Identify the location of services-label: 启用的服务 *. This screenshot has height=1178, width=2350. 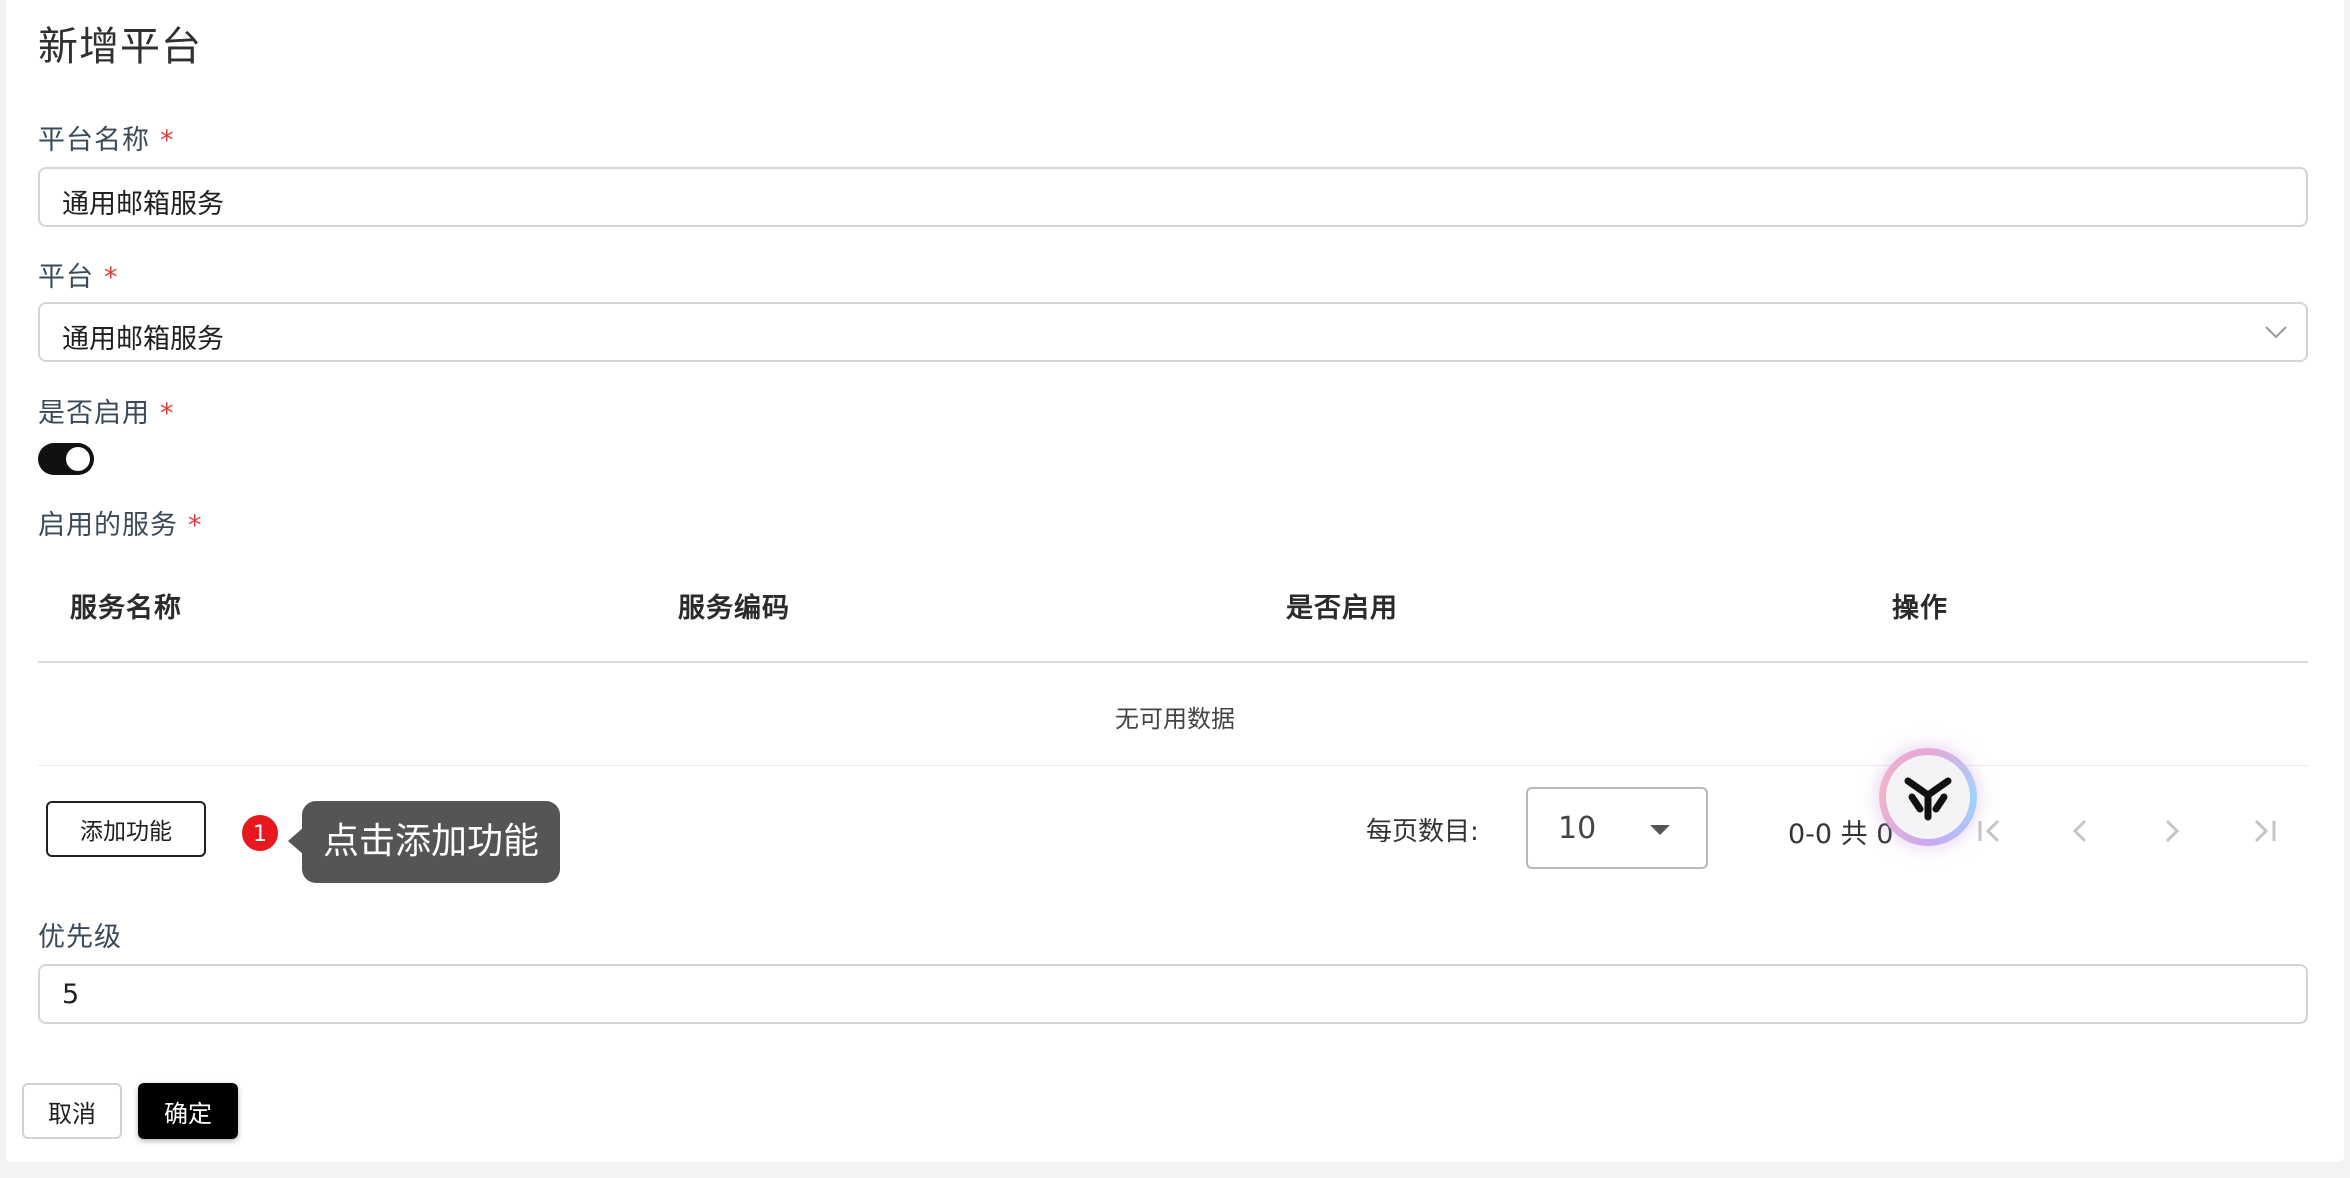
(120, 522).